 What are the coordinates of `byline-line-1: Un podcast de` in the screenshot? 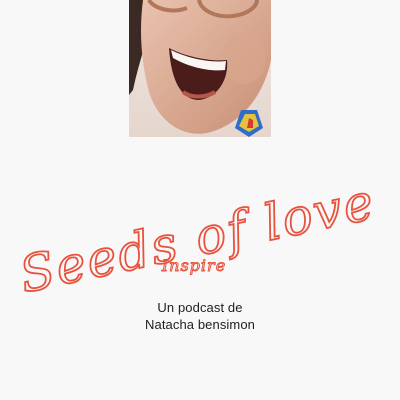 It's located at (200, 307).